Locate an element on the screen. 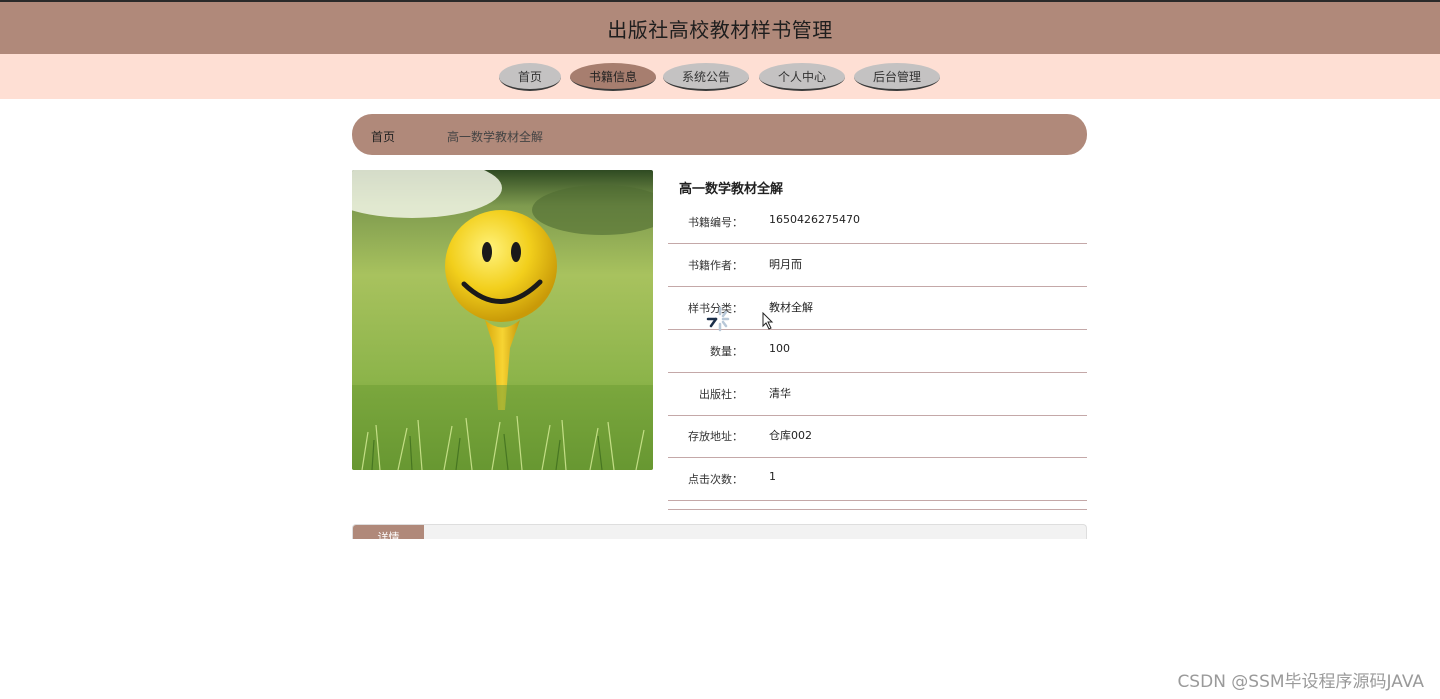  info-label: 存放地址： is located at coordinates (715, 436).